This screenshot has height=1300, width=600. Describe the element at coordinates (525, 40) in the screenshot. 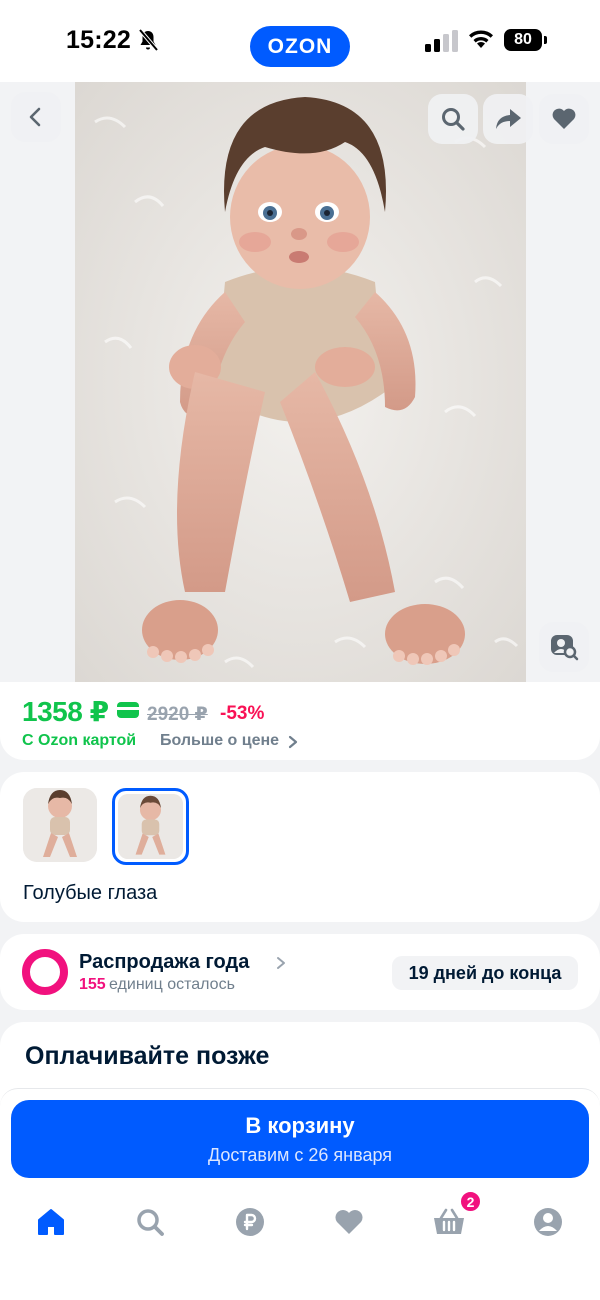

I see `battery-indicator: 80` at that location.